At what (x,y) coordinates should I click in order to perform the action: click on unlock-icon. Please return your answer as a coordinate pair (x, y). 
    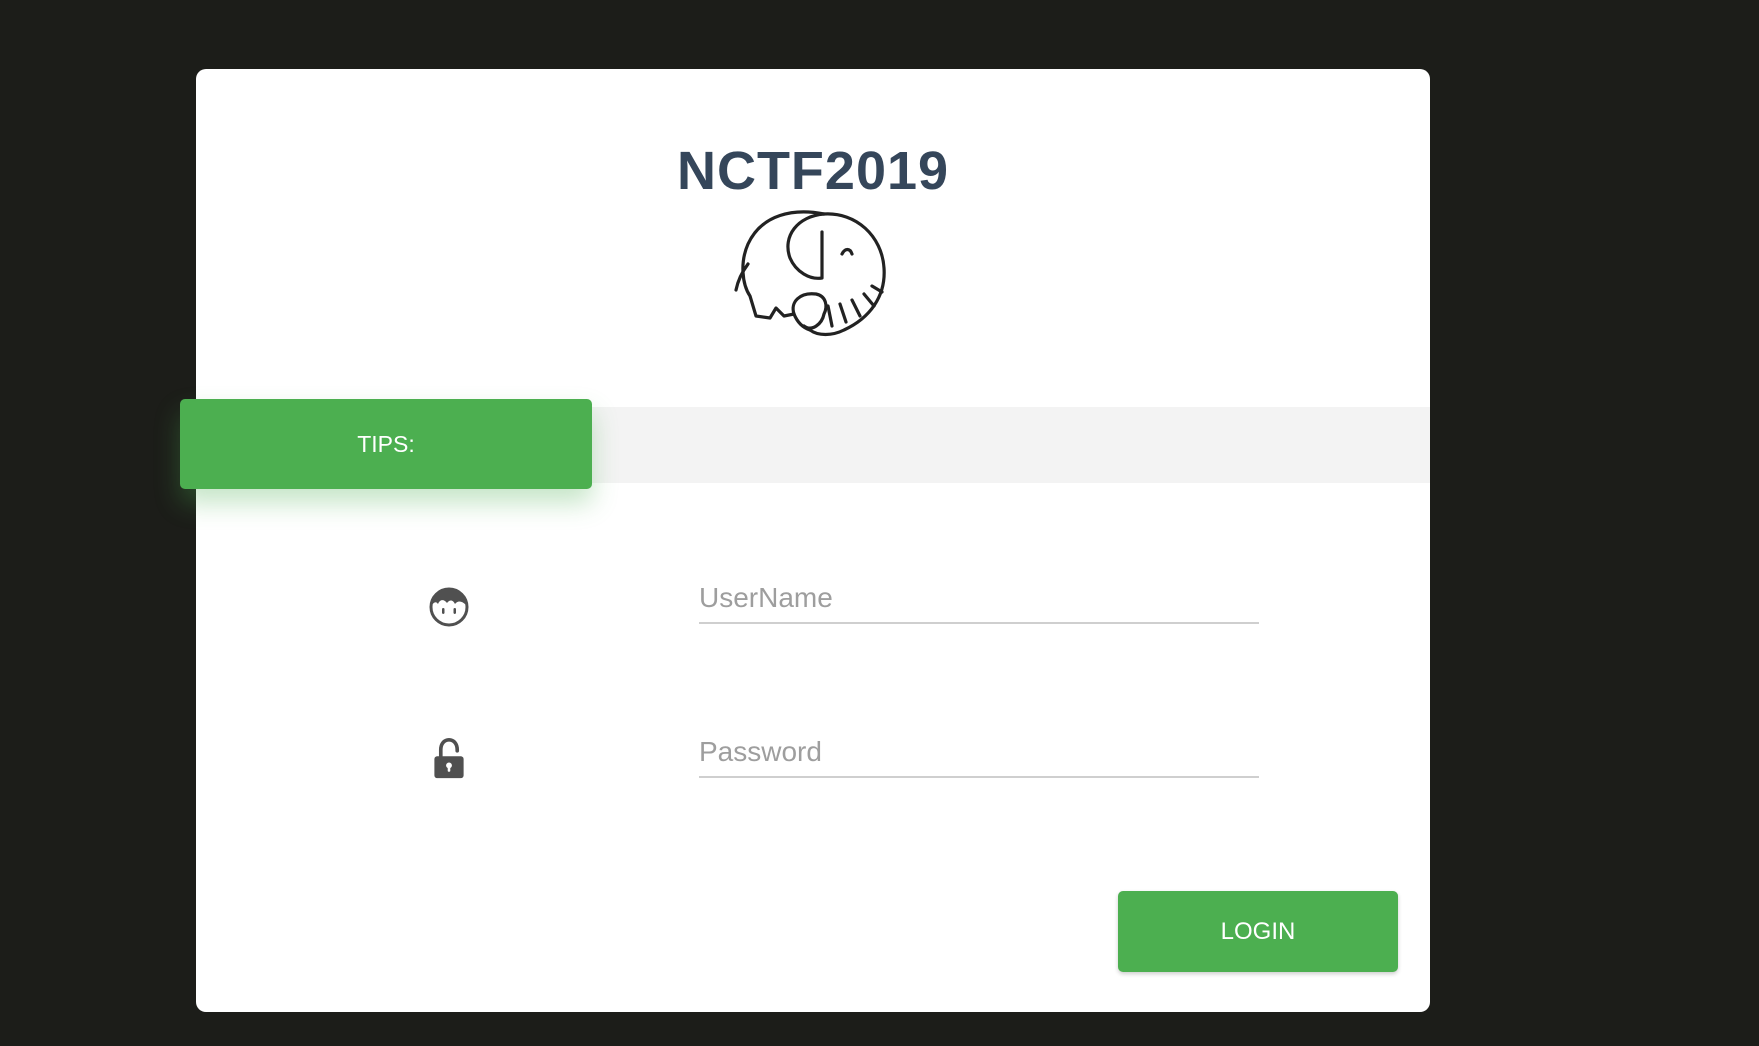
    Looking at the image, I should click on (449, 758).